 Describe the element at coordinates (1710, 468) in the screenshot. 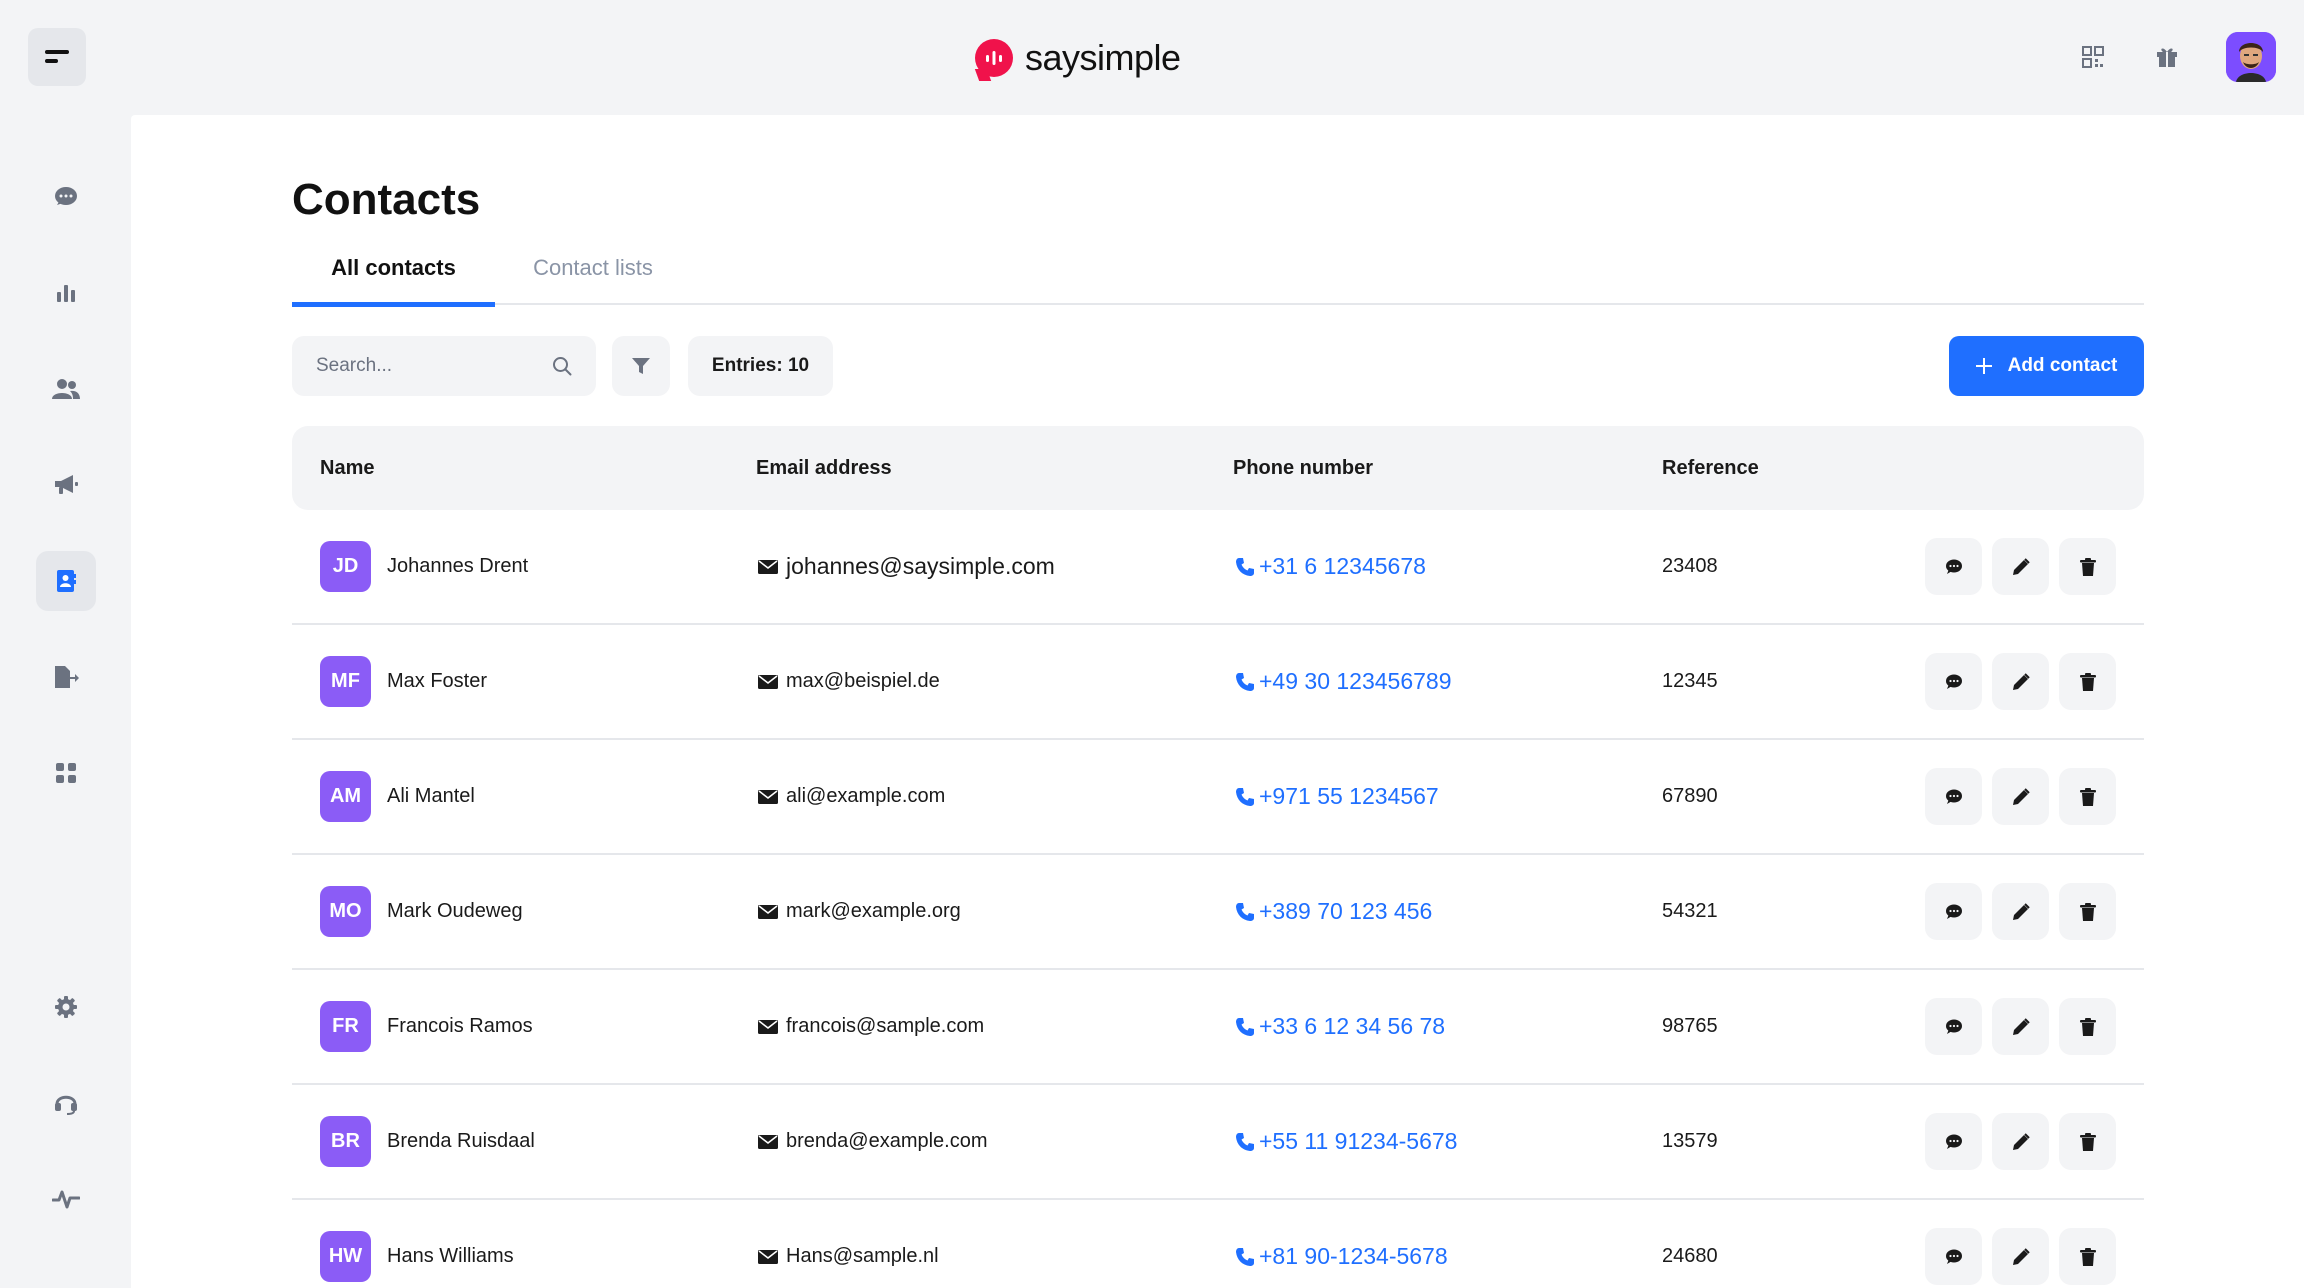

I see `column-header-reference: Reference` at that location.